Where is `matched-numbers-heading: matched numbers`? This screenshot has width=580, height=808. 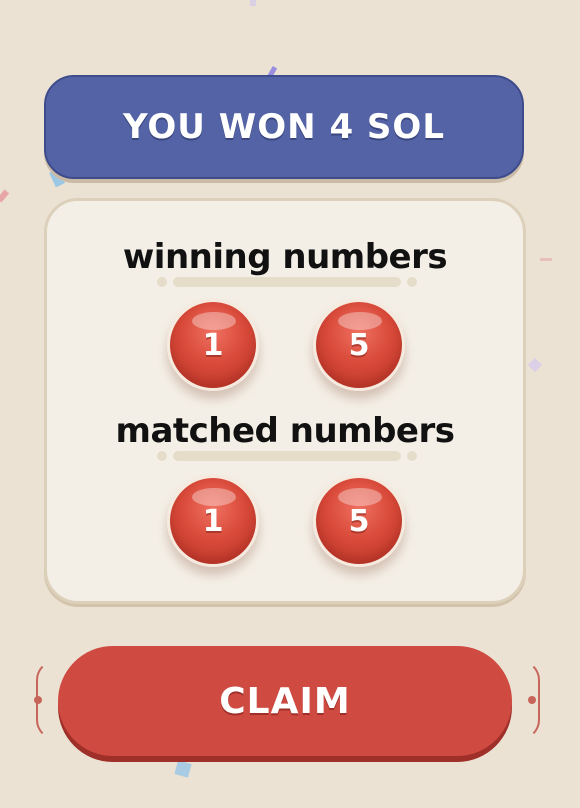
matched-numbers-heading: matched numbers is located at coordinates (285, 431).